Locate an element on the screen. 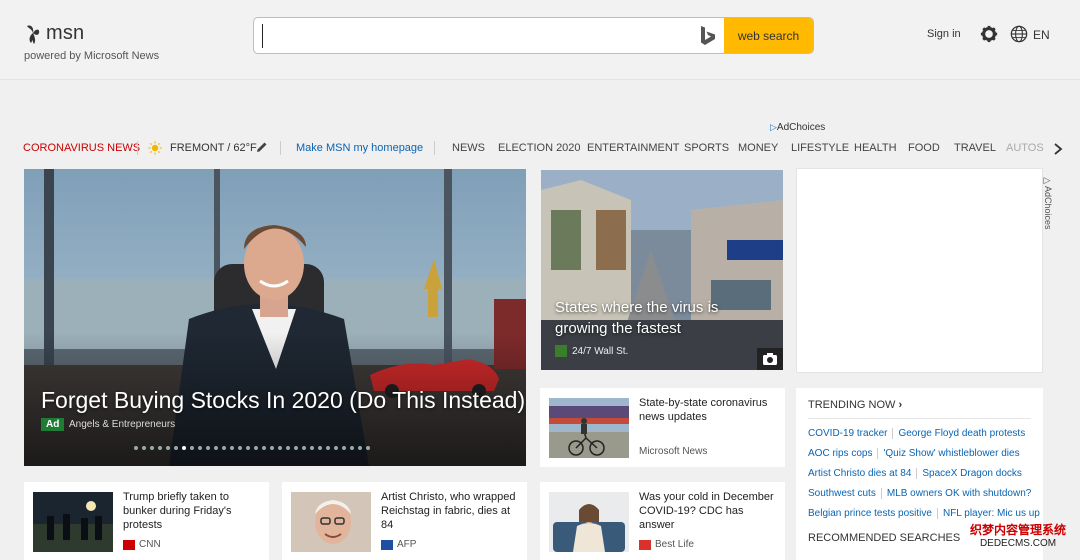 The width and height of the screenshot is (1080, 560). pencil-icon is located at coordinates (262, 147).